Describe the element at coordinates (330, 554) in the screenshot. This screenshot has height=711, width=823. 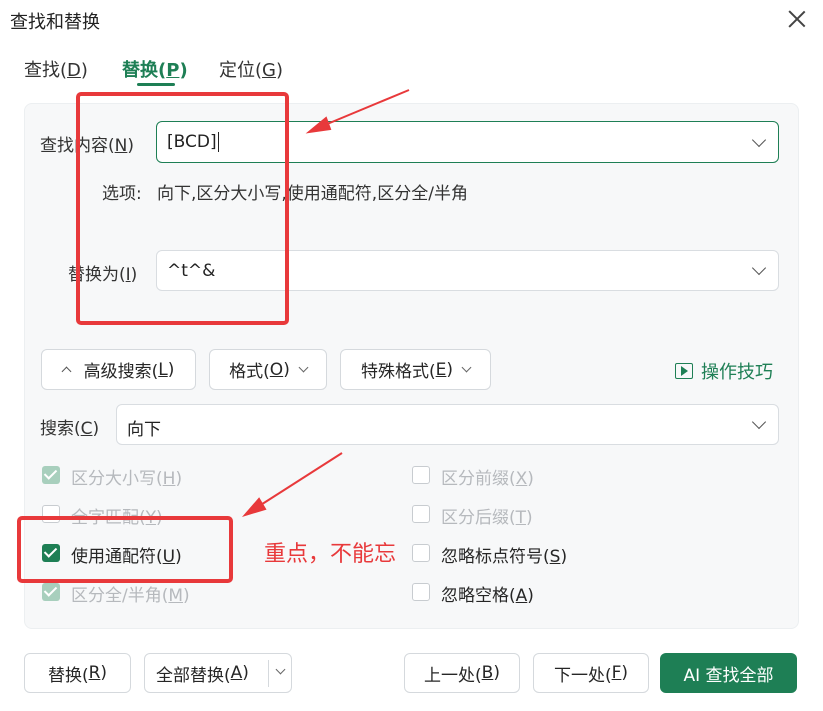
I see `annotation-text: 重点，不能忘` at that location.